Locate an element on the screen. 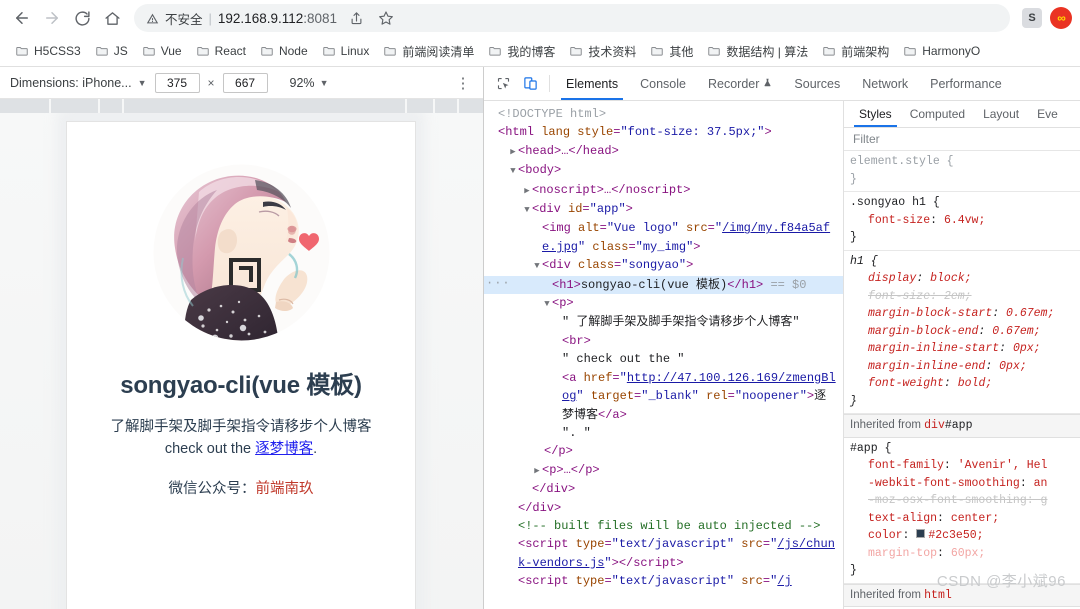 The width and height of the screenshot is (1080, 609). styles-tab-event-listeners: Eve is located at coordinates (1047, 114).